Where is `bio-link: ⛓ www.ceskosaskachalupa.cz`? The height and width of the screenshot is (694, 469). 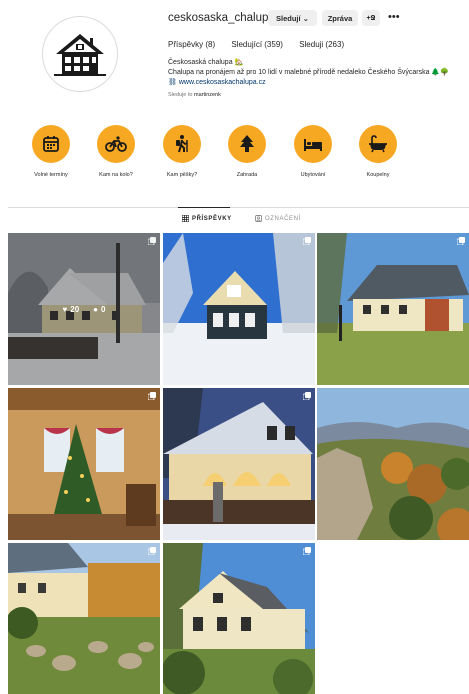 bio-link: ⛓ www.ceskosaskachalupa.cz is located at coordinates (217, 82).